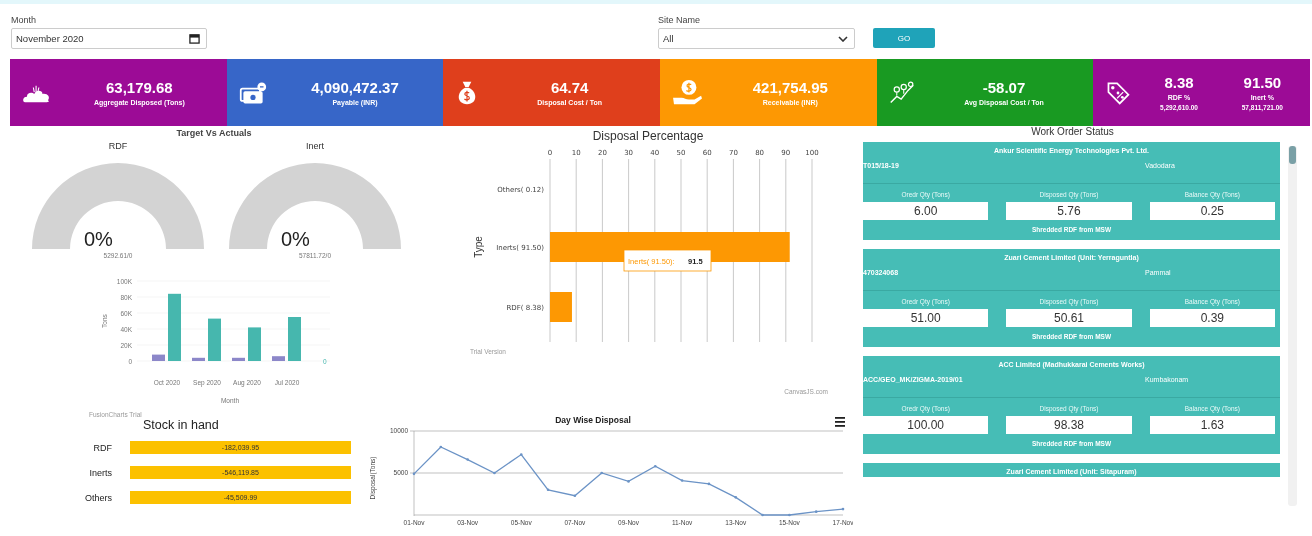  Describe the element at coordinates (194, 38) in the screenshot. I see `calendar-icon` at that location.